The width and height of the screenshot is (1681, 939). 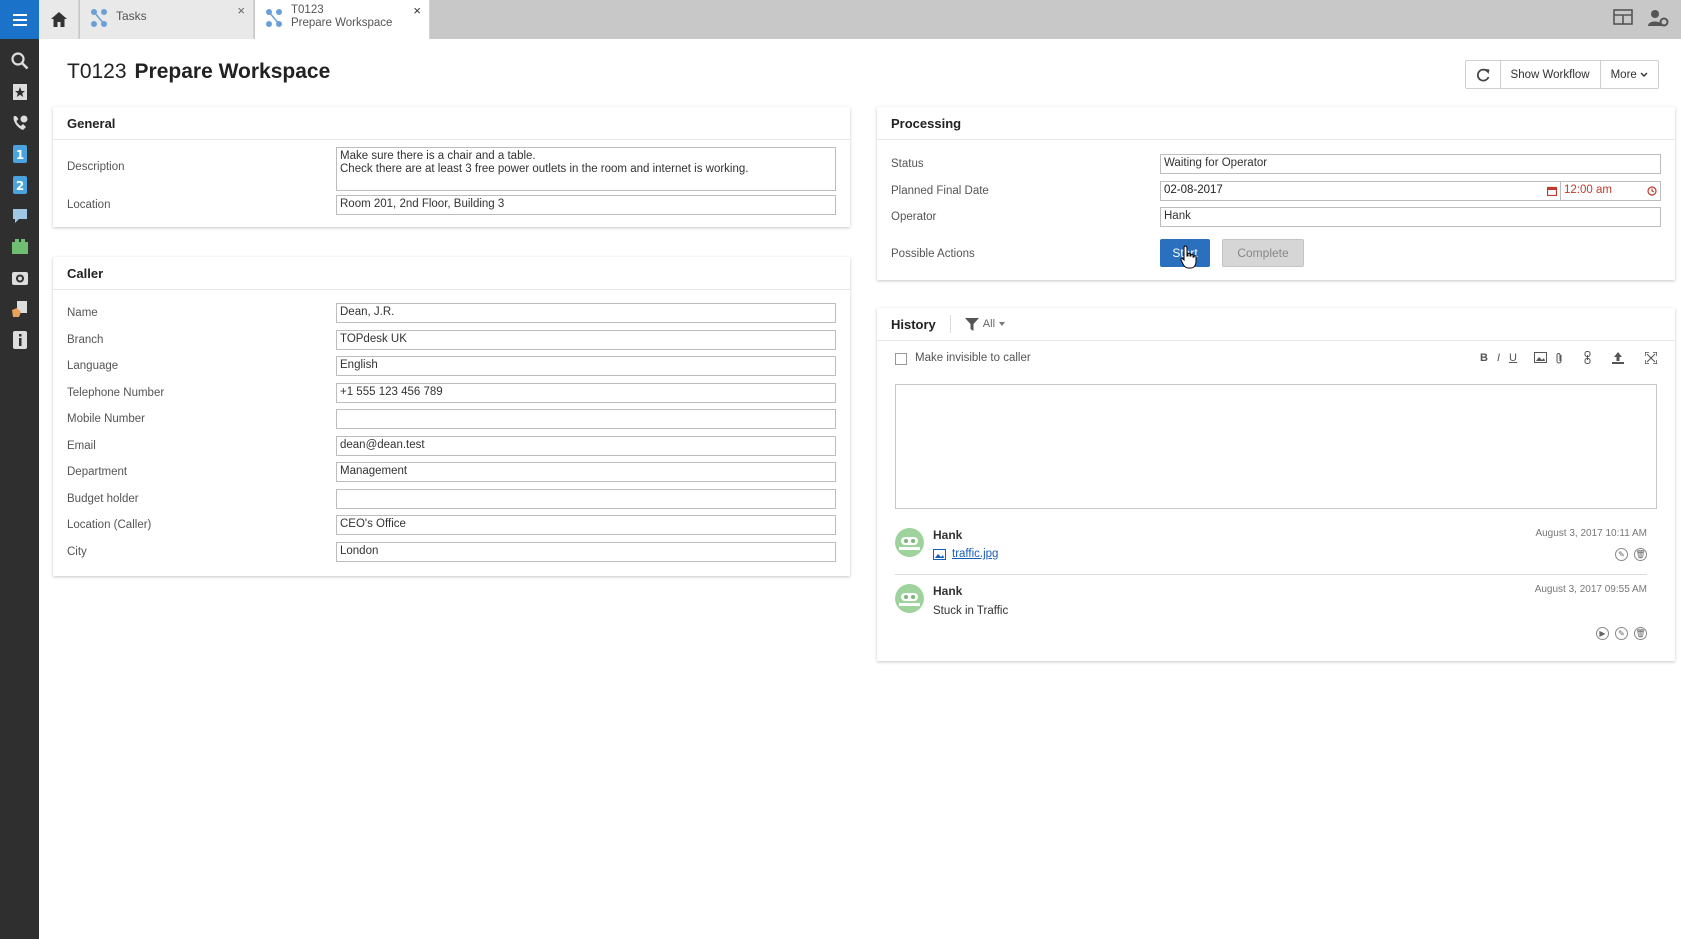 I want to click on home-icon, so click(x=58, y=19).